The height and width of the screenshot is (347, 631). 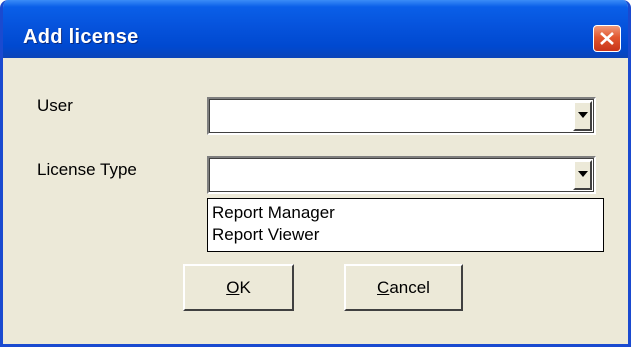 I want to click on license-type-dropdown-list: Report Manager Report Viewer, so click(x=405, y=225).